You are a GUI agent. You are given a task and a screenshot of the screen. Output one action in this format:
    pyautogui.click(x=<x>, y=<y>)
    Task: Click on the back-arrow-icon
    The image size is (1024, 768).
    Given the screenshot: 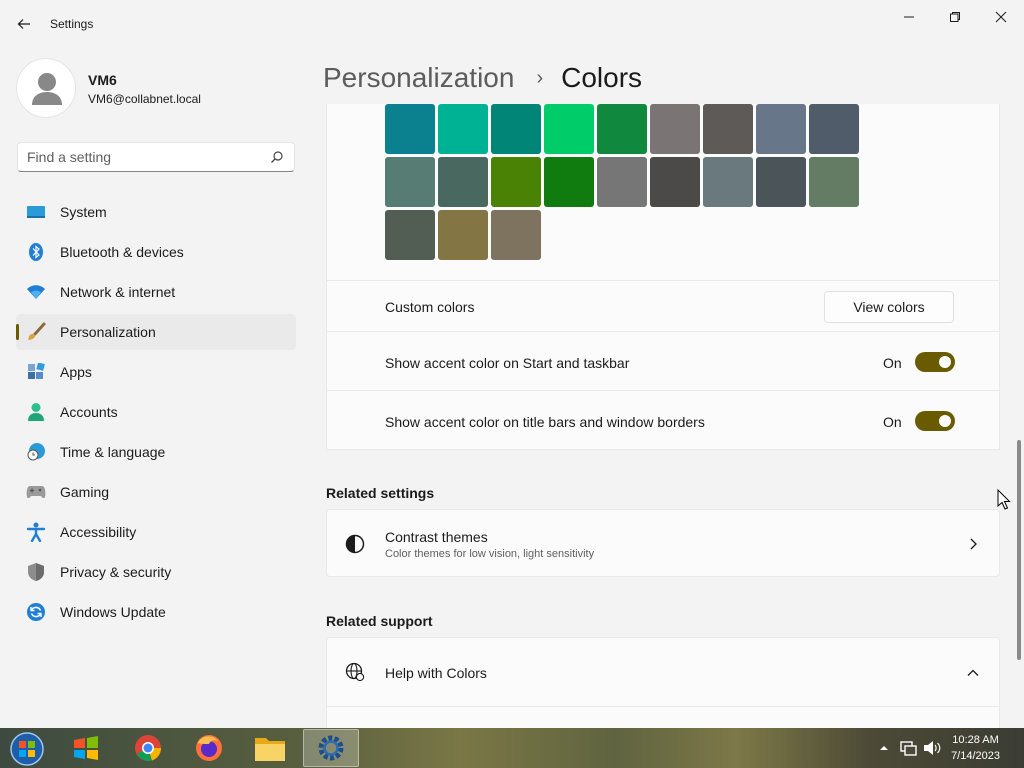 What is the action you would take?
    pyautogui.click(x=23, y=24)
    